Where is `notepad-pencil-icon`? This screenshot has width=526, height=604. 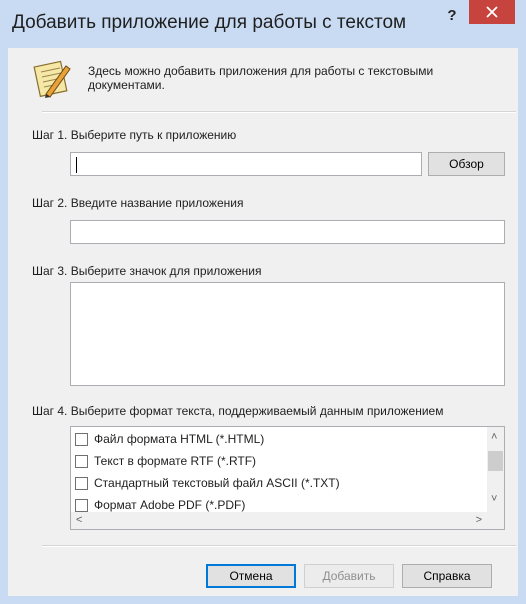 notepad-pencil-icon is located at coordinates (52, 79).